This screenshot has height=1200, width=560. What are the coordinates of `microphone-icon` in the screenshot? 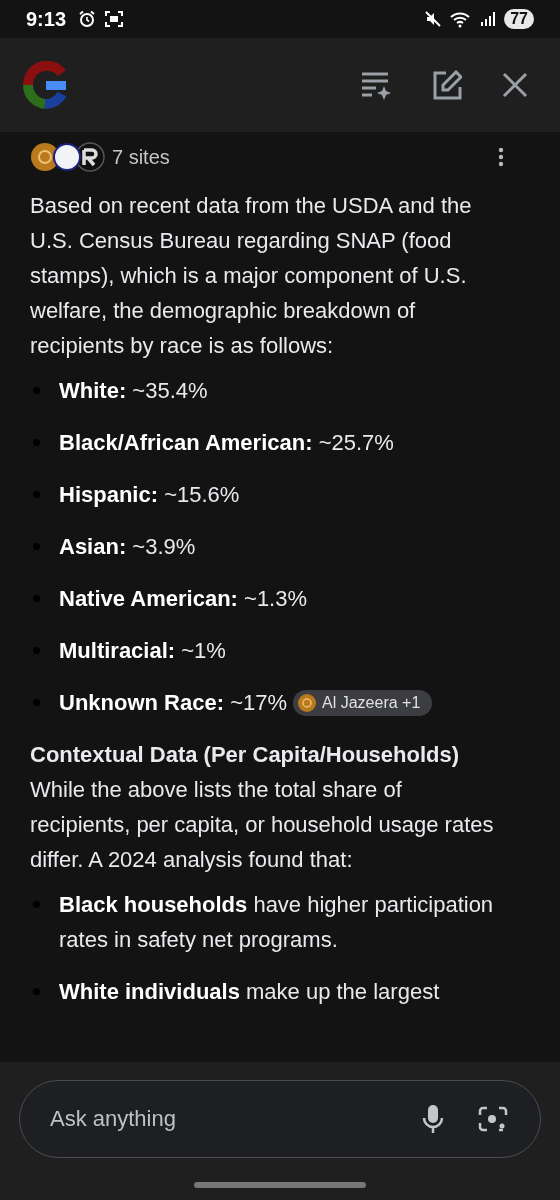 It's located at (433, 1119).